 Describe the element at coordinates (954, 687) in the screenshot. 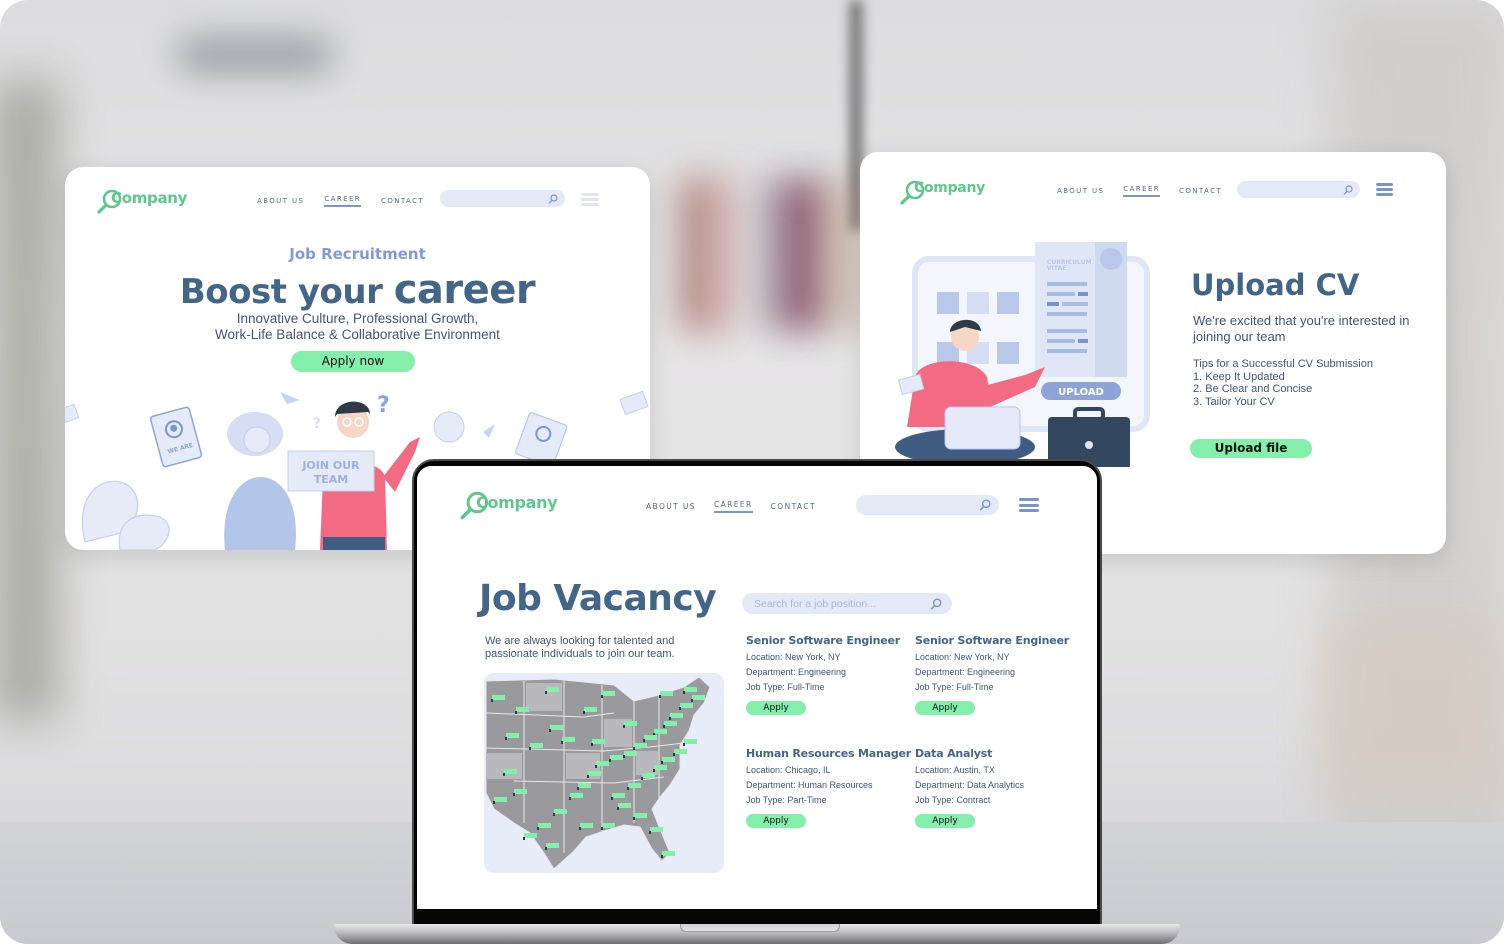

I see `job-type: Job Type: Full-Time` at that location.